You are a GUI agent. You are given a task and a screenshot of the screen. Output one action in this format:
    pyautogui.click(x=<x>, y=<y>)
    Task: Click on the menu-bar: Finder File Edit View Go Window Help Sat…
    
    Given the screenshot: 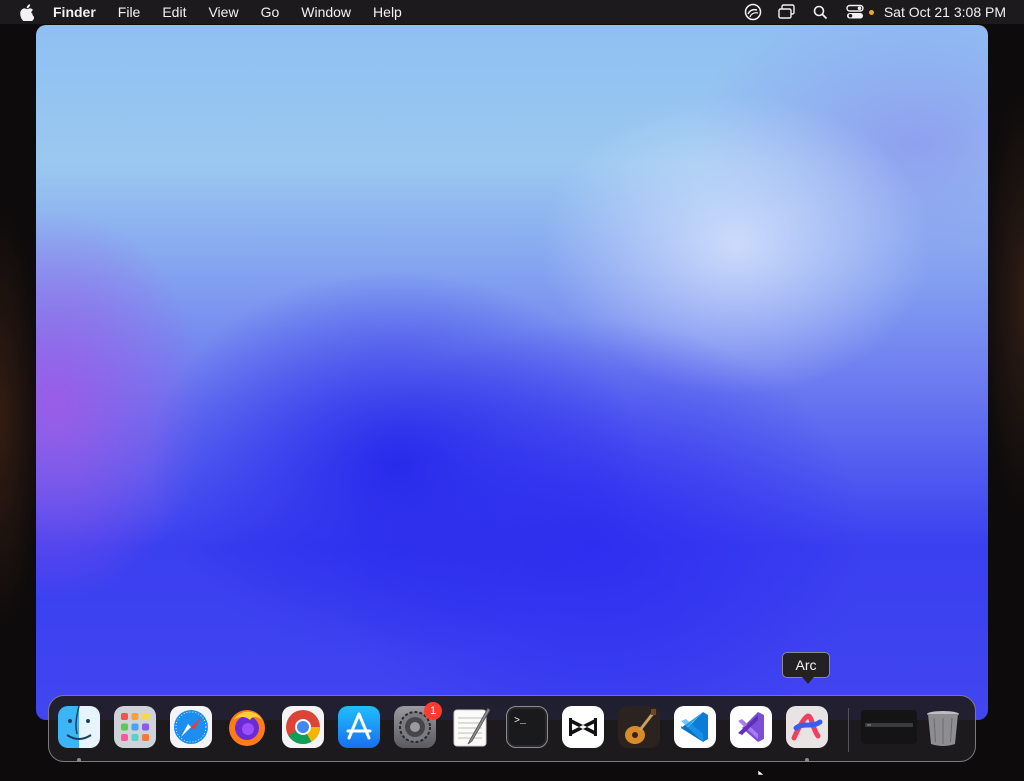 What is the action you would take?
    pyautogui.click(x=512, y=12)
    